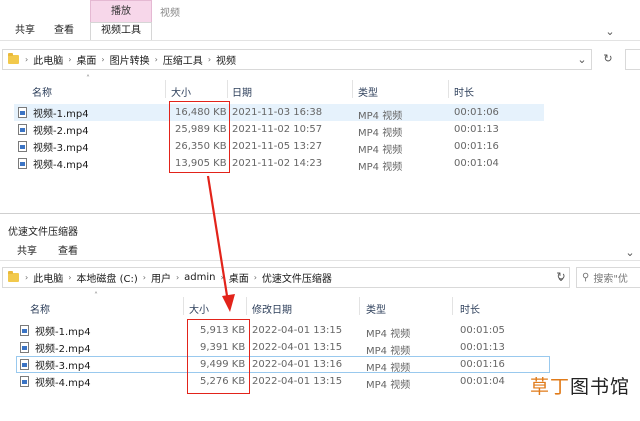  I want to click on arrow-shaft, so click(218, 239).